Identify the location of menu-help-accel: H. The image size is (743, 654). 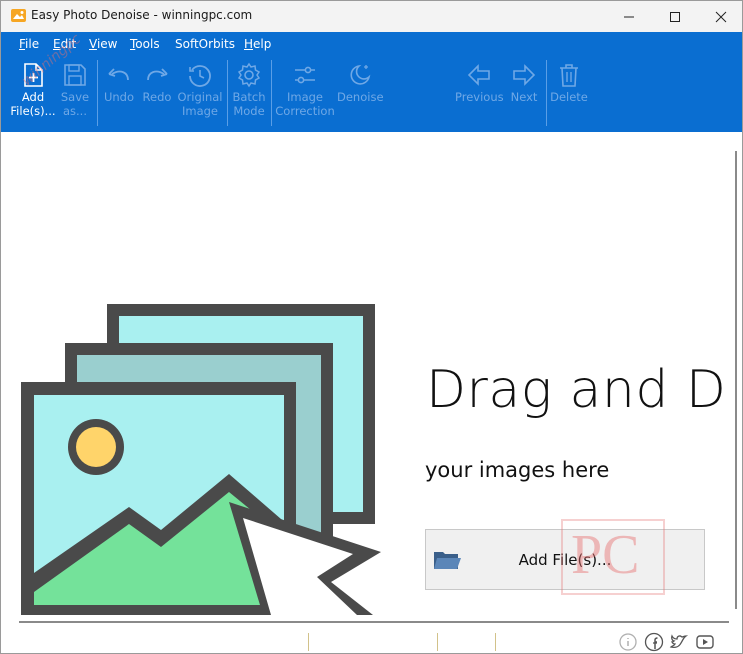
(249, 44).